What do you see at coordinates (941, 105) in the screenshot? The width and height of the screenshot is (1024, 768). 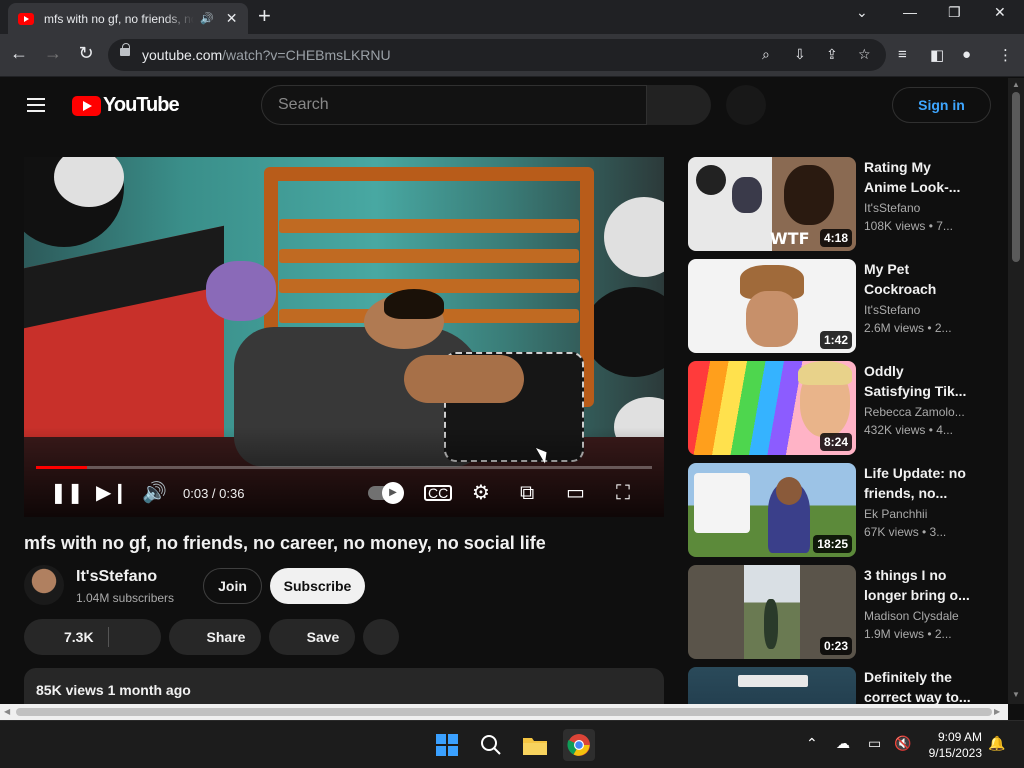 I see `sign-in-button: Sign in` at bounding box center [941, 105].